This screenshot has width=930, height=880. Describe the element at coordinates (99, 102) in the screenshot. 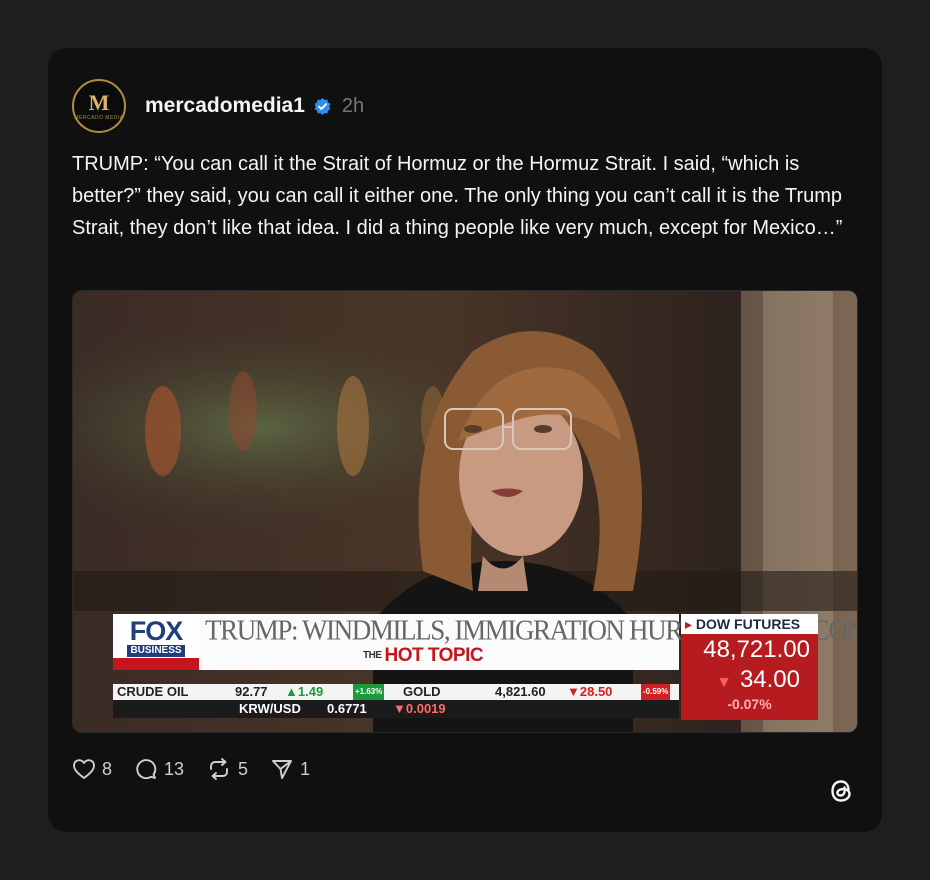

I see `avatar-monogram: M` at that location.